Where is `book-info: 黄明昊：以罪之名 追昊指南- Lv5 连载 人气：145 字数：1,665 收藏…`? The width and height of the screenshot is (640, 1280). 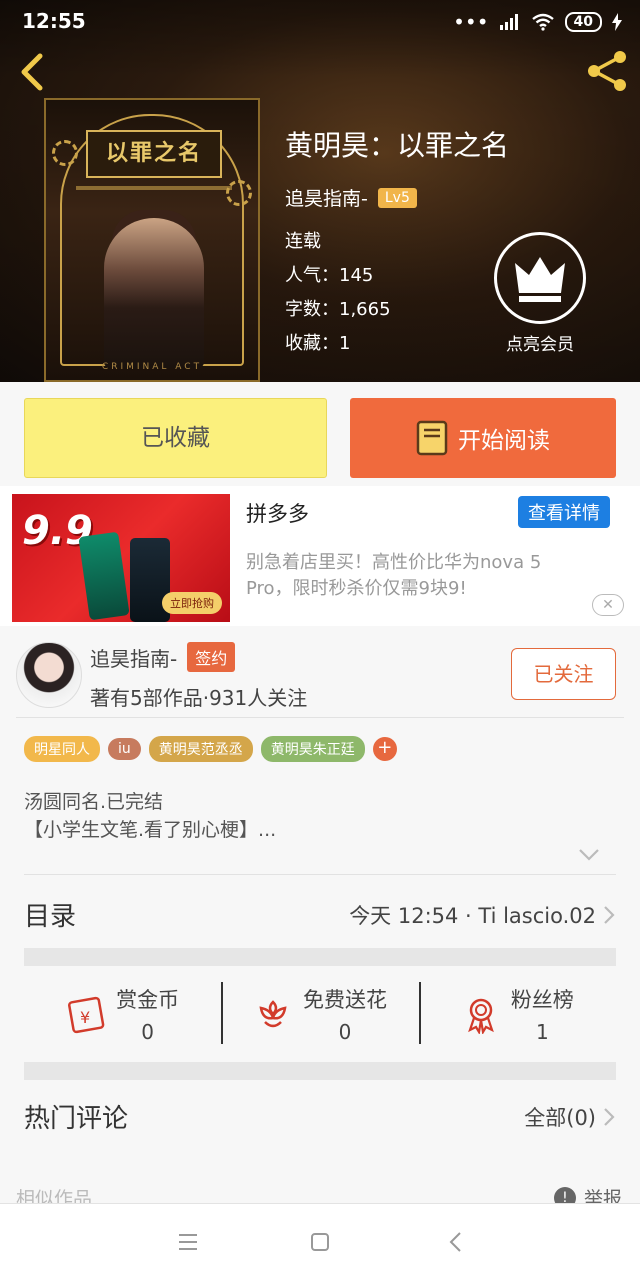 book-info: 黄明昊：以罪之名 追昊指南- Lv5 连载 人气：145 字数：1,665 收藏… is located at coordinates (397, 242).